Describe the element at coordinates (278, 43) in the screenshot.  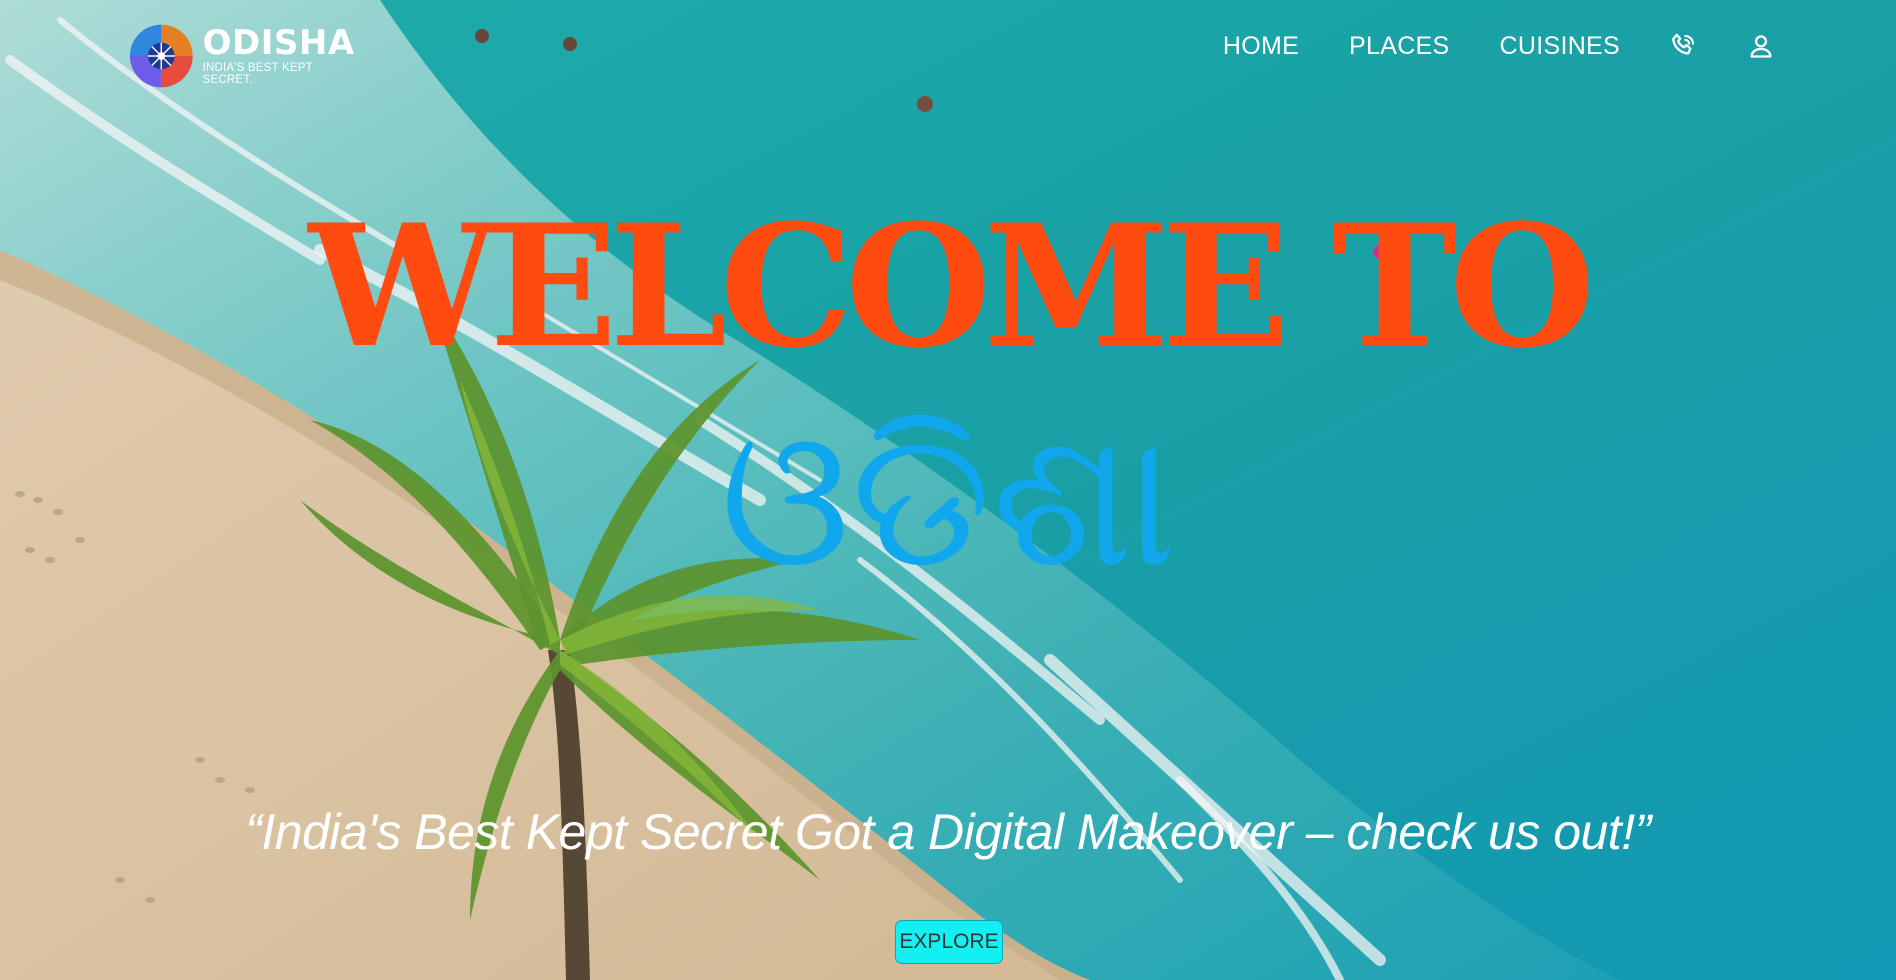
I see `brand-name: ODISHA` at that location.